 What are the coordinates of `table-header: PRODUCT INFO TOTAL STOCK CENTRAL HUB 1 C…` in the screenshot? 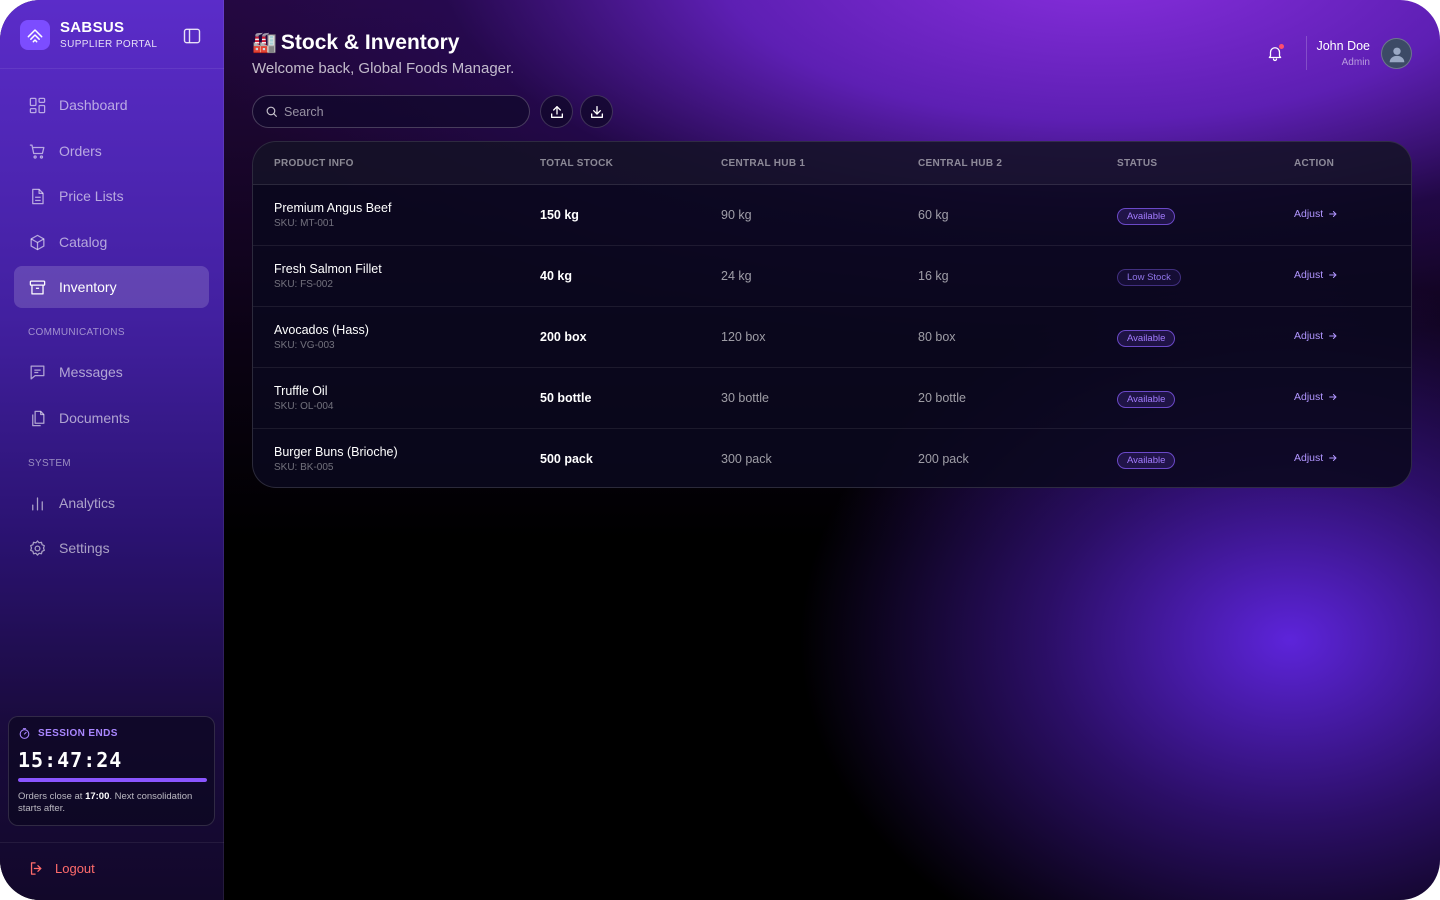 It's located at (832, 163).